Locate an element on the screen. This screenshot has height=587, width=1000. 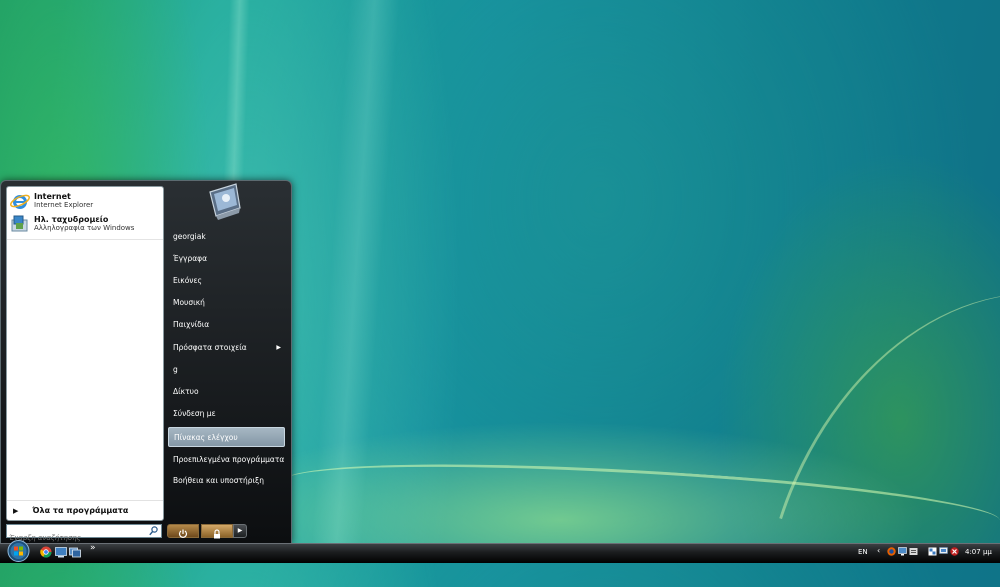
start-menu-item-connect-to: Σύνδεση με is located at coordinates (226, 414).